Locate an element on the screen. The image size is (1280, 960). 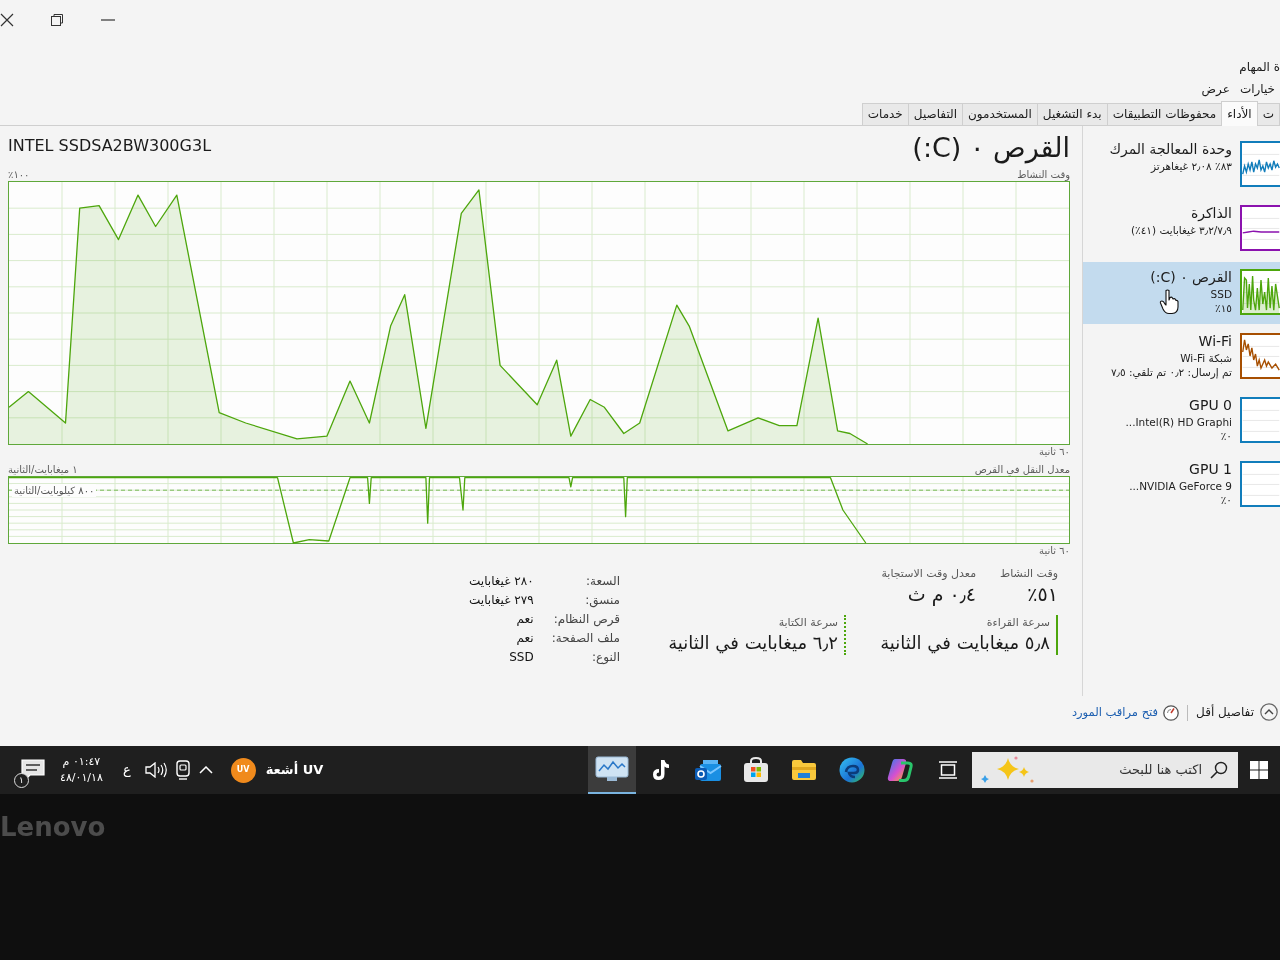
property-label: النوع: is located at coordinates (605, 658).